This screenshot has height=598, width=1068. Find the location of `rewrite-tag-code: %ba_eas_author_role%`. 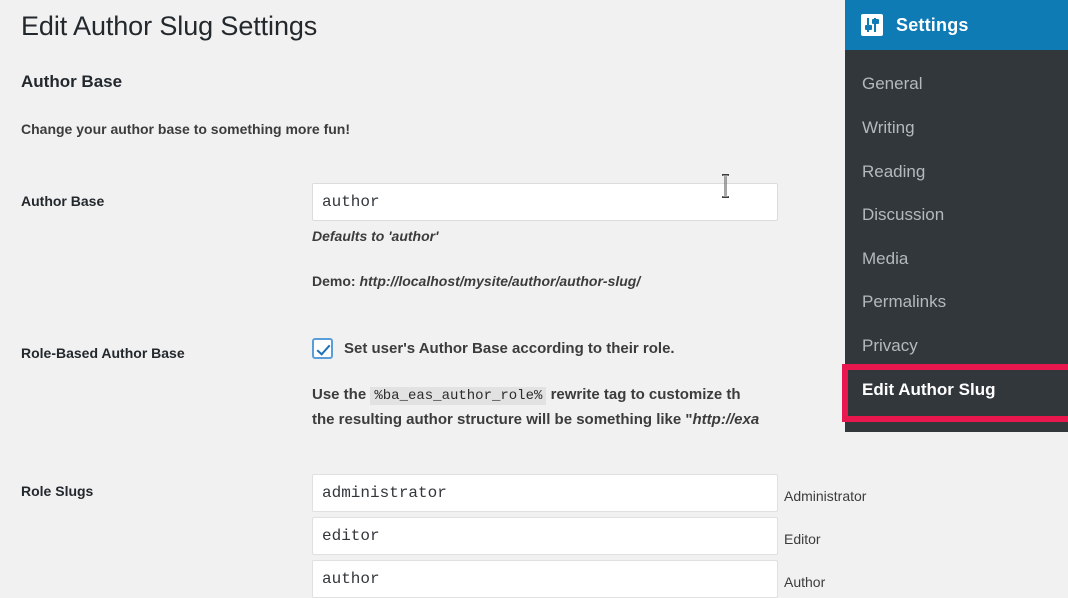

rewrite-tag-code: %ba_eas_author_role% is located at coordinates (458, 396).